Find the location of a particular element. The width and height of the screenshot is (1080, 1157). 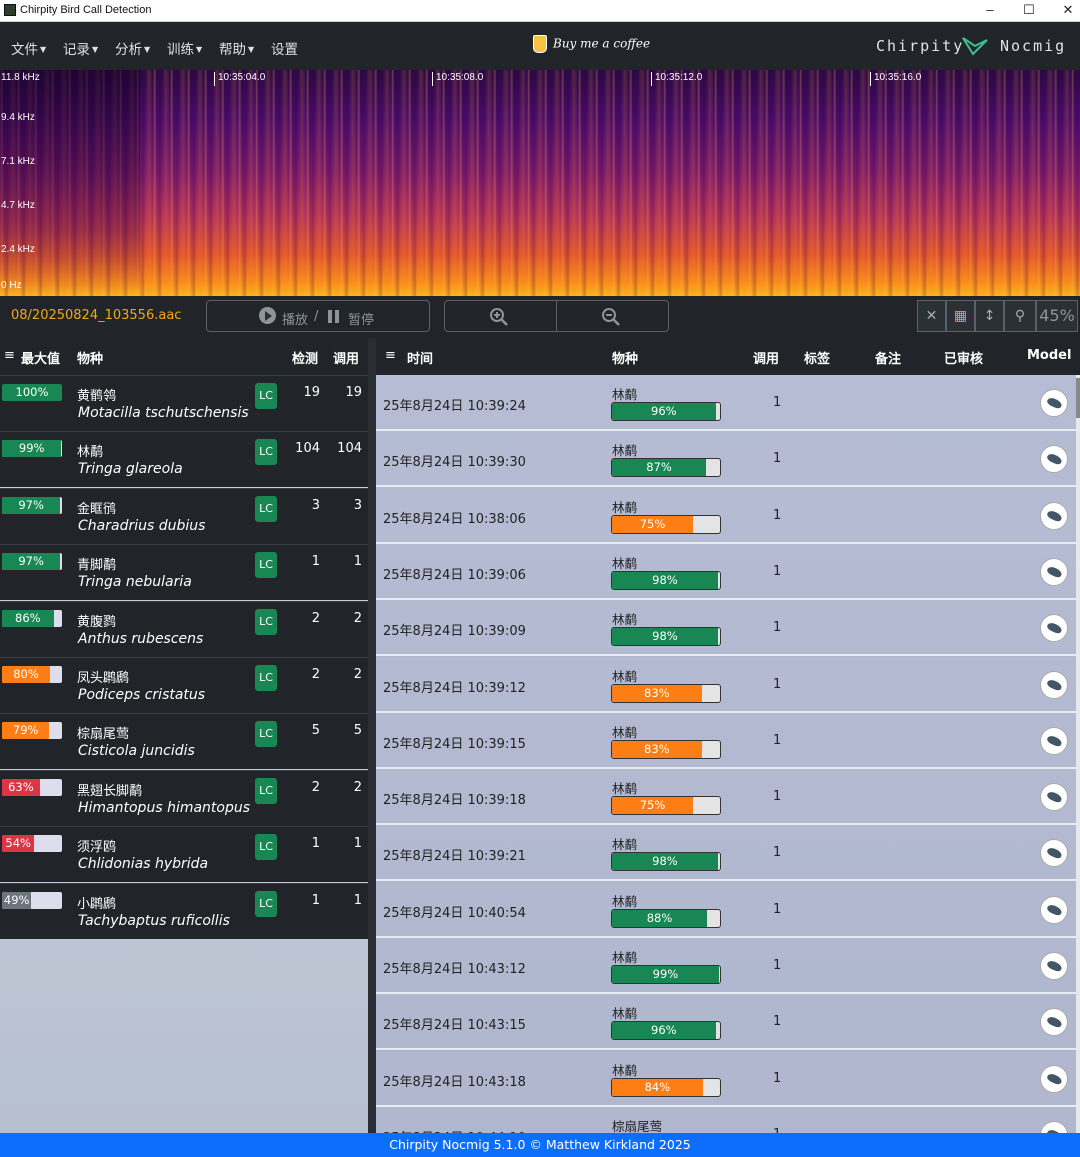

result-row: 25年8月24日 10:43:12 林鹬 99% 1 is located at coordinates (726, 966).